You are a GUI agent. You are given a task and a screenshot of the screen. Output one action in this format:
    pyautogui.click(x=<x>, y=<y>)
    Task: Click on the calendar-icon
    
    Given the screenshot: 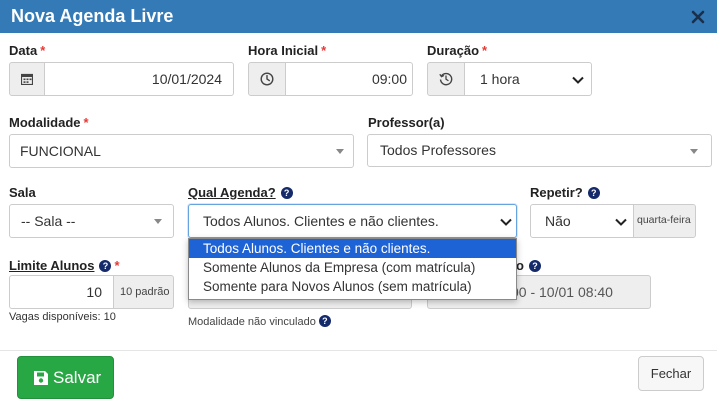 What is the action you would take?
    pyautogui.click(x=27, y=79)
    